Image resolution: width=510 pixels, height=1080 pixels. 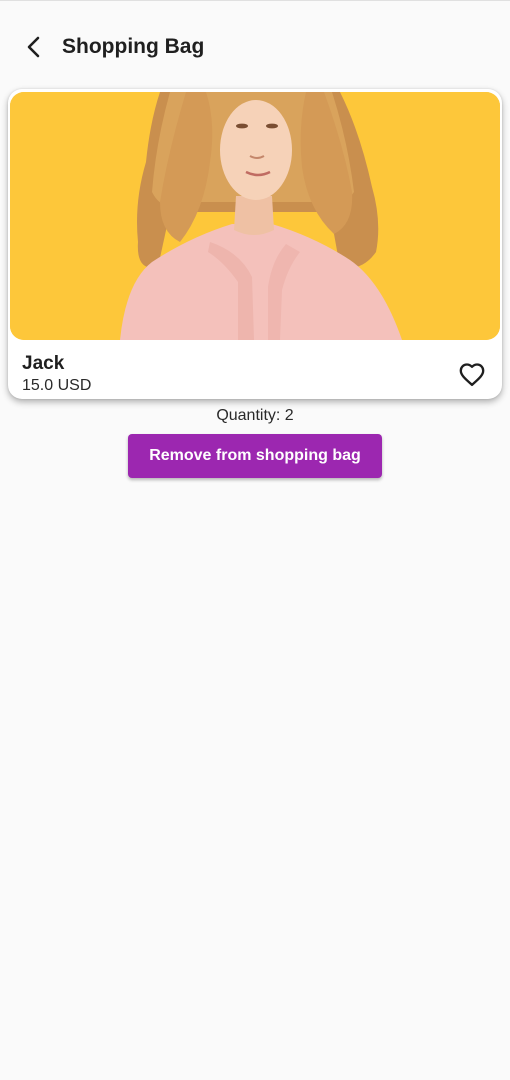 I want to click on favorite-button, so click(x=472, y=375).